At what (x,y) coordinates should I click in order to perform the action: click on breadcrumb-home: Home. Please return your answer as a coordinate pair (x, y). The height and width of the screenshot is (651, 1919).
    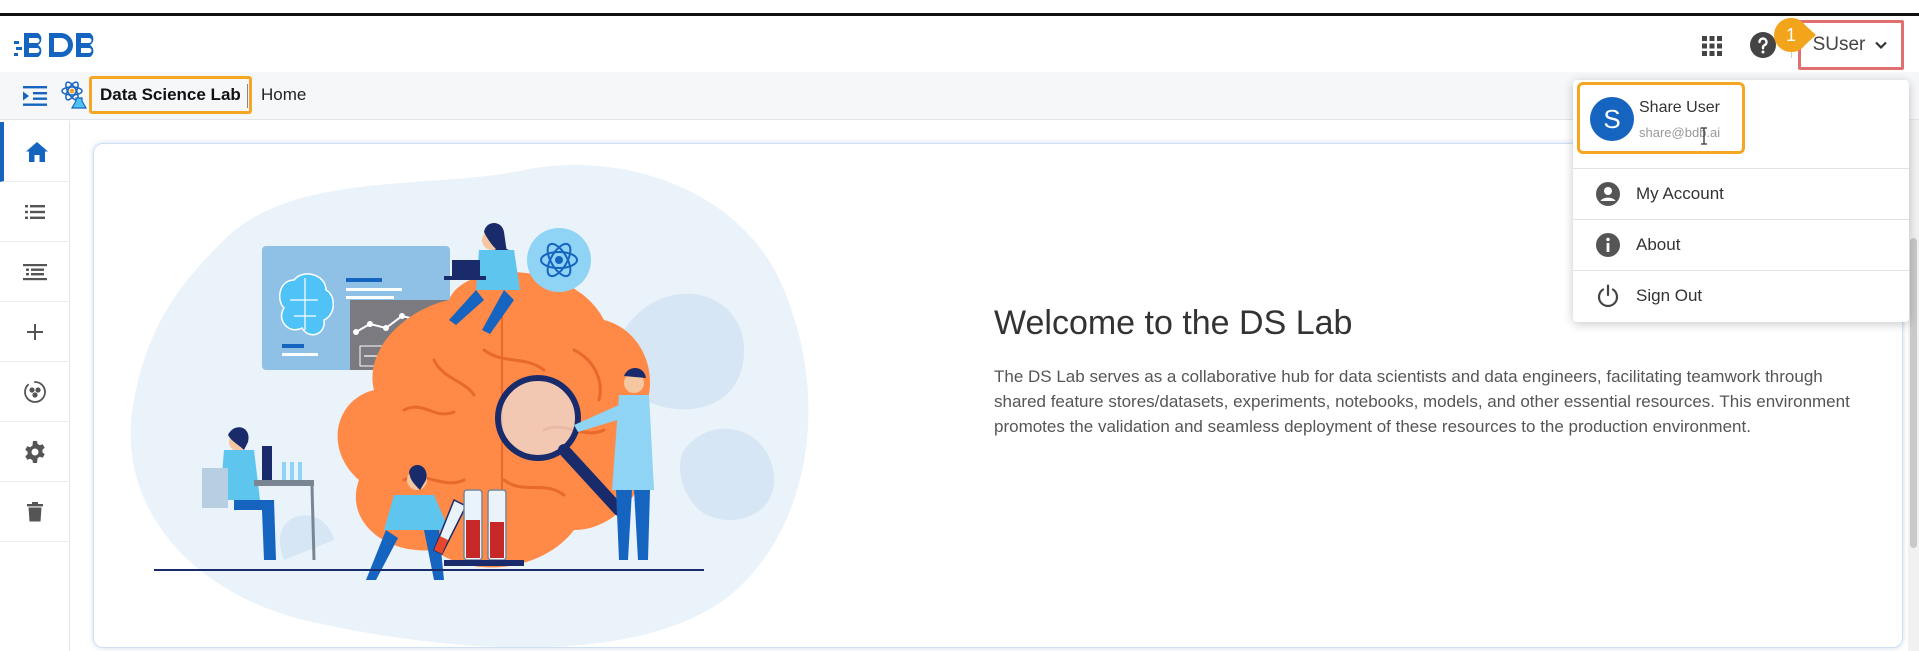
    Looking at the image, I should click on (283, 95).